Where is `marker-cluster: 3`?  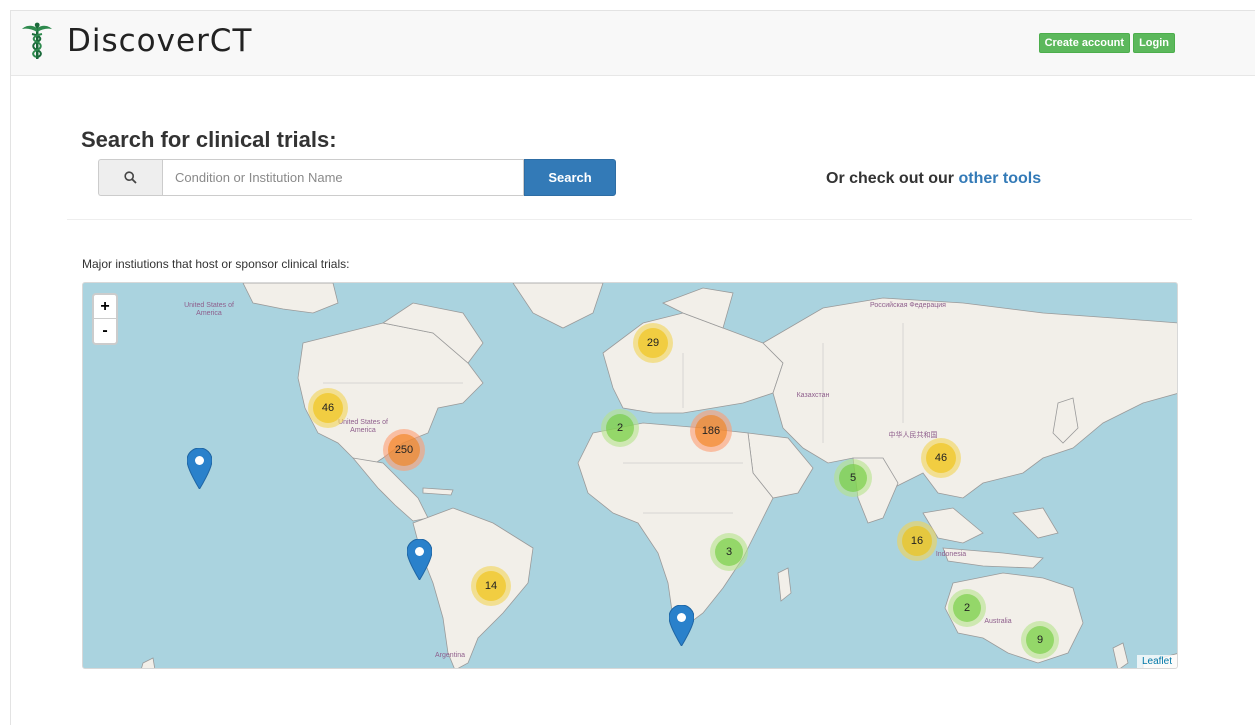
marker-cluster: 3 is located at coordinates (729, 552).